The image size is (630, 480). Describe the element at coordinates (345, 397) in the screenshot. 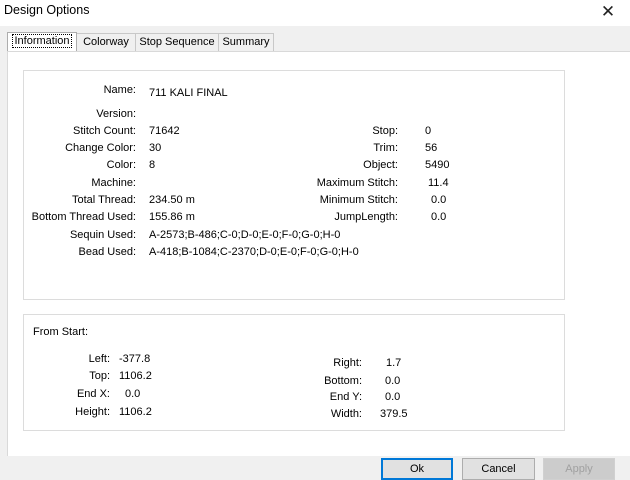

I see `end-y-label: End Y:` at that location.